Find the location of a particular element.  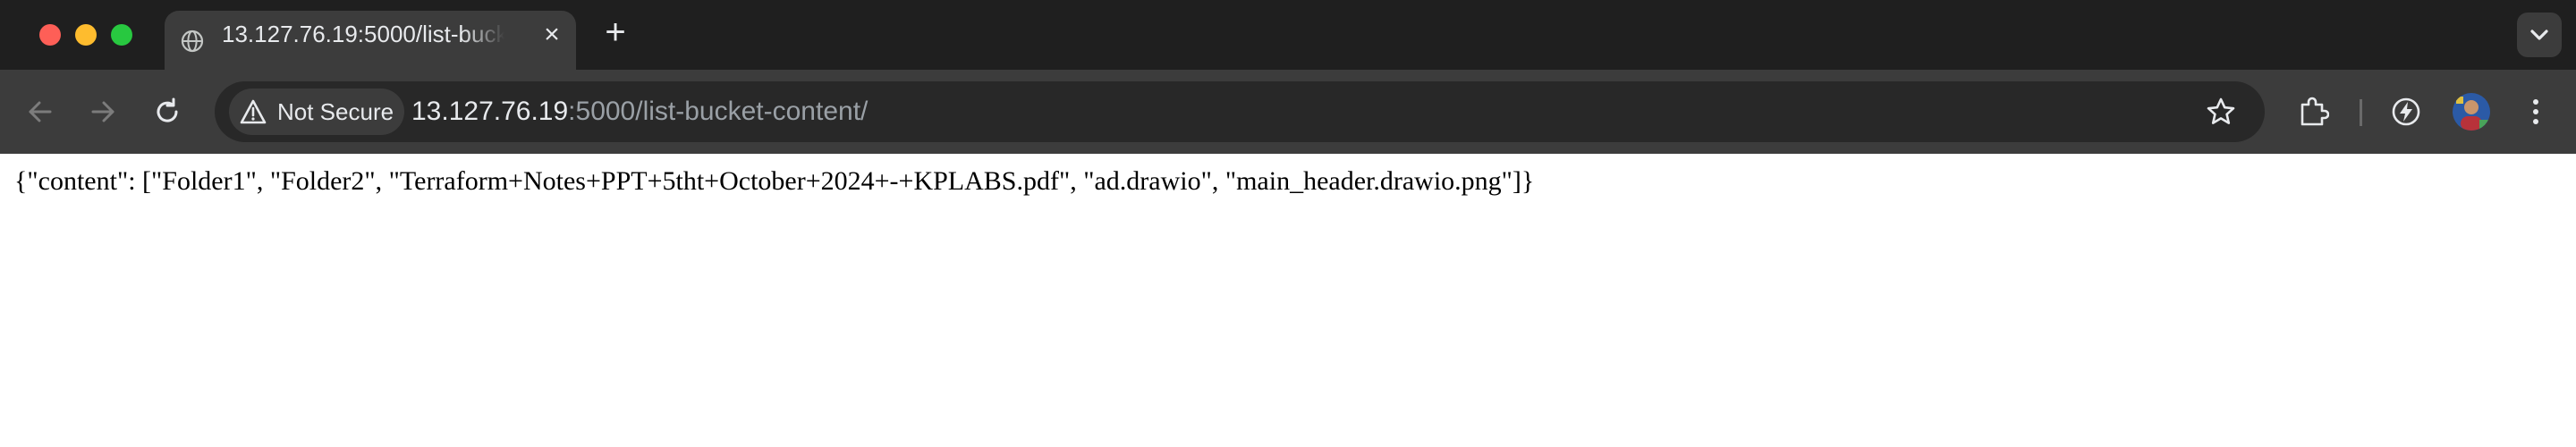

tab-active: 13.127.76.19:5000/list-bucket-content/ × is located at coordinates (370, 41).